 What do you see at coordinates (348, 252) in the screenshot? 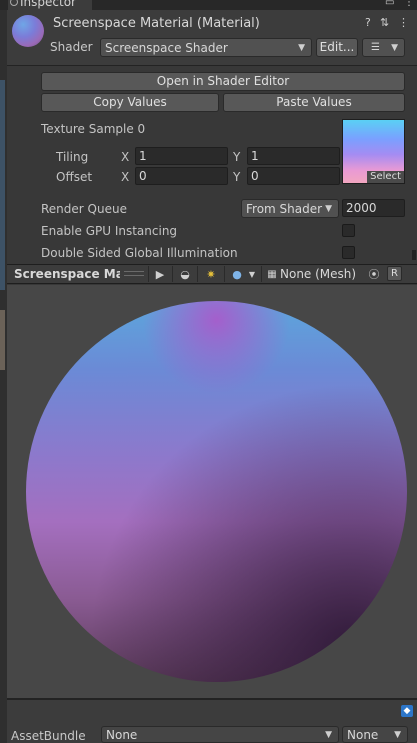
I see `double-sided-gi-checkbox` at bounding box center [348, 252].